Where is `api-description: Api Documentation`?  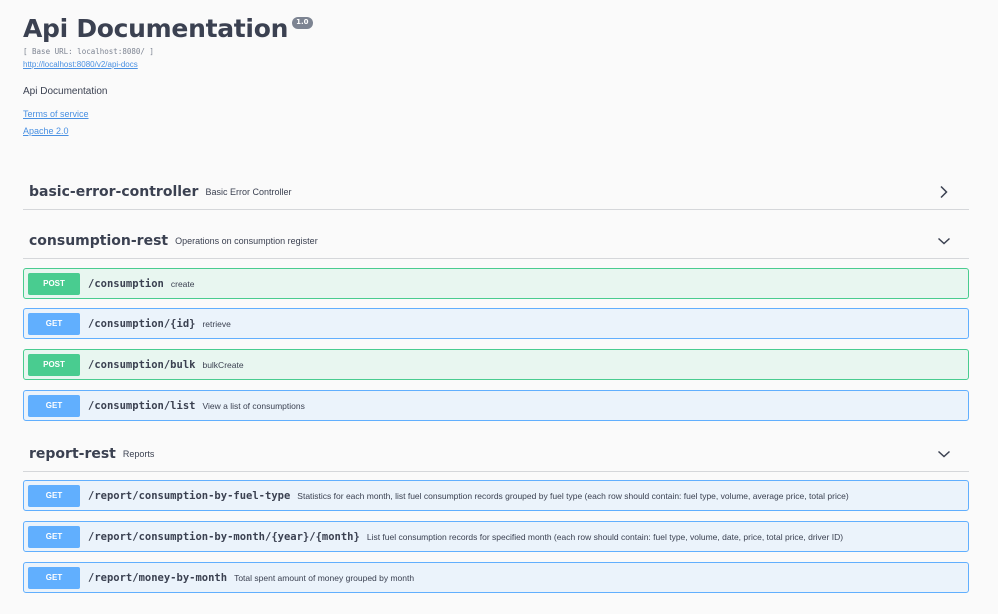 api-description: Api Documentation is located at coordinates (65, 91).